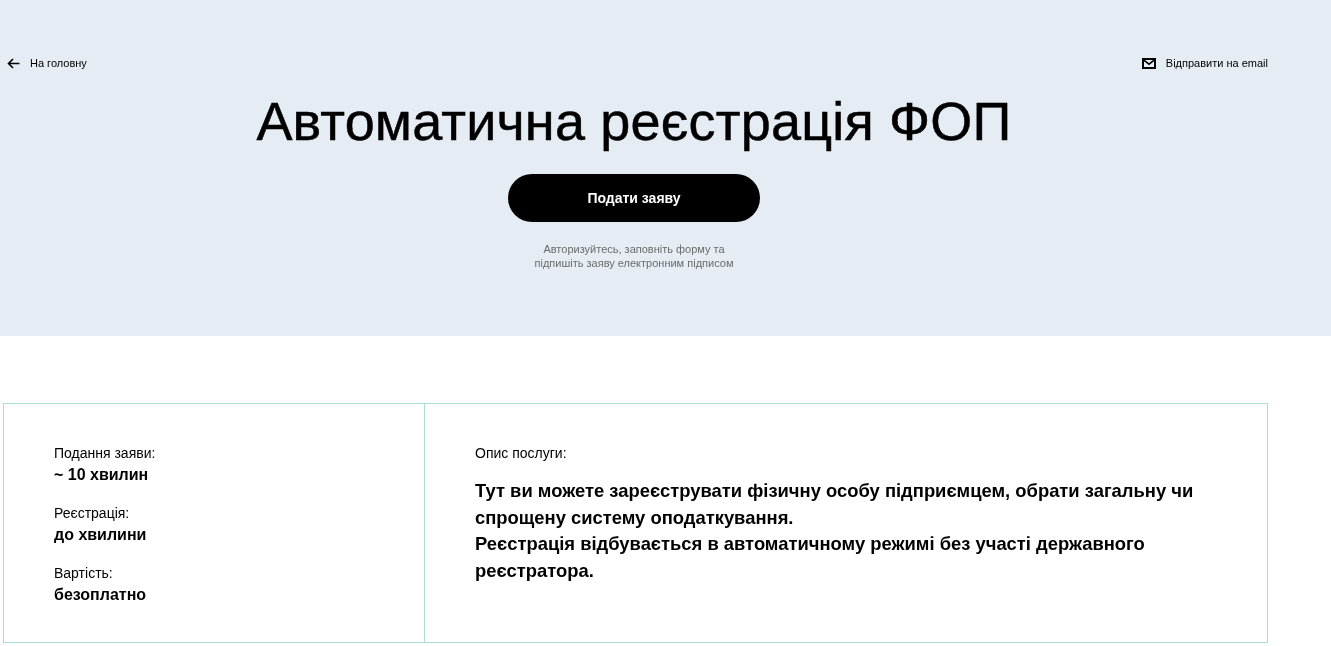 This screenshot has height=646, width=1331. What do you see at coordinates (47, 63) in the screenshot?
I see `back-link: На головну` at bounding box center [47, 63].